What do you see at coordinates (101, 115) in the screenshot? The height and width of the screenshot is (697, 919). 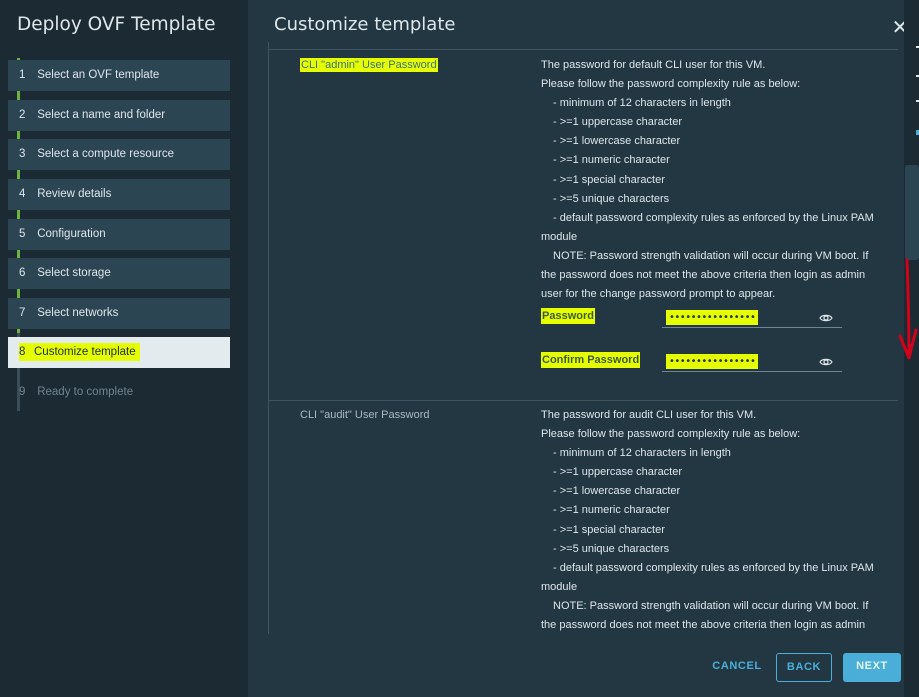 I see `step-label: Select a name and folder` at bounding box center [101, 115].